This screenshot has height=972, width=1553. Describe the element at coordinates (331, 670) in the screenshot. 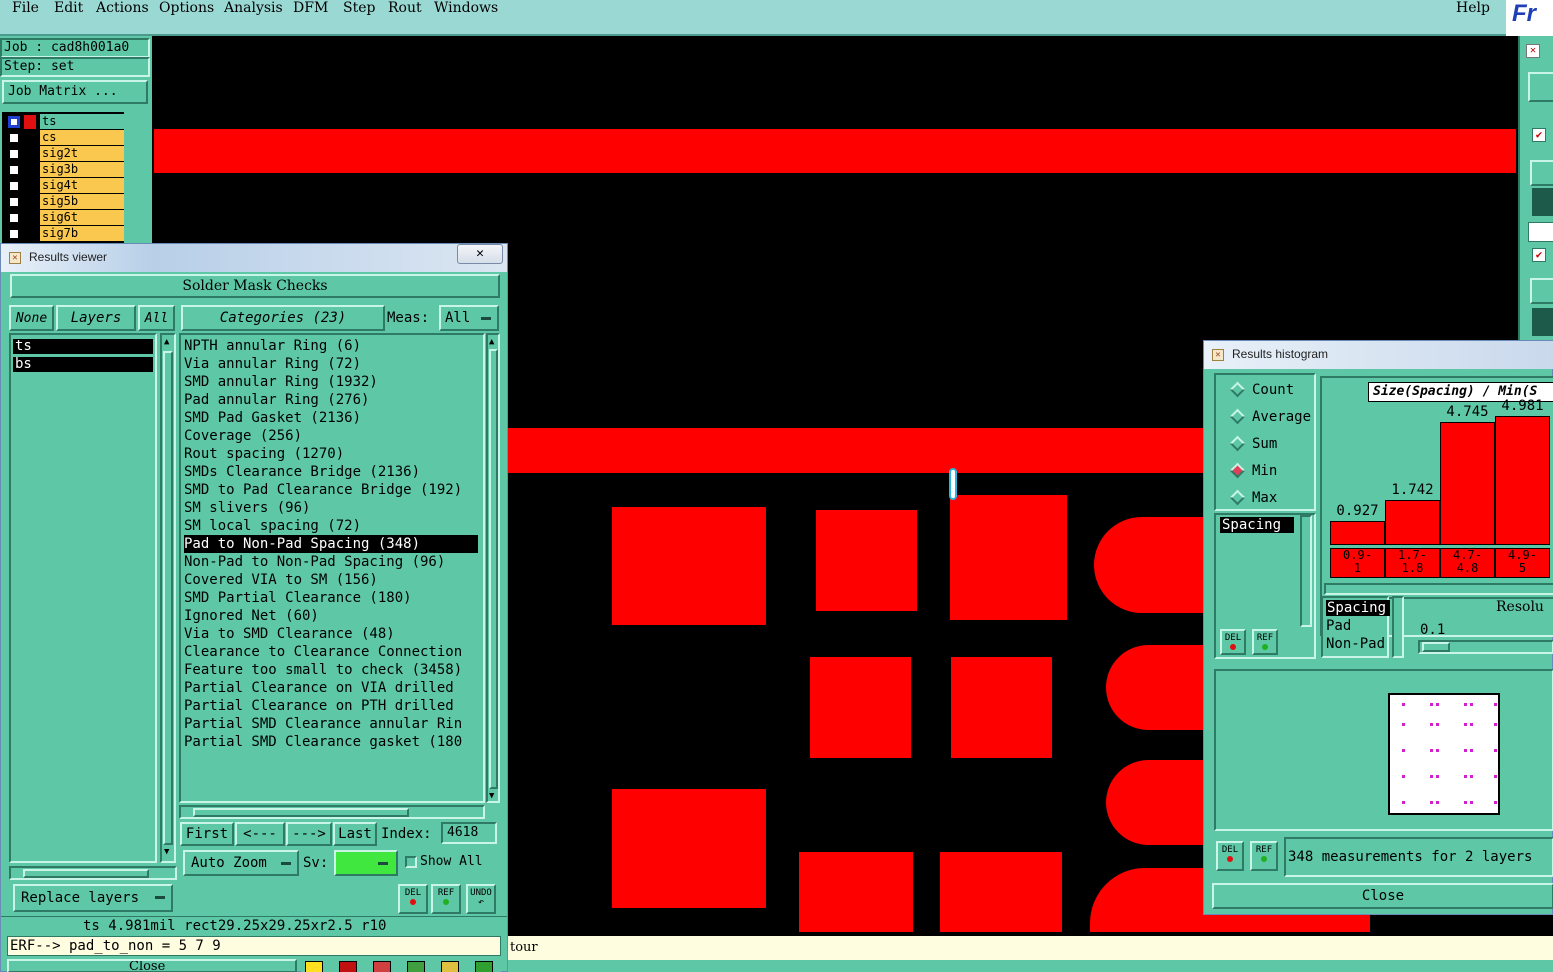

I see `category-item: Feature too small to check (3458)` at that location.